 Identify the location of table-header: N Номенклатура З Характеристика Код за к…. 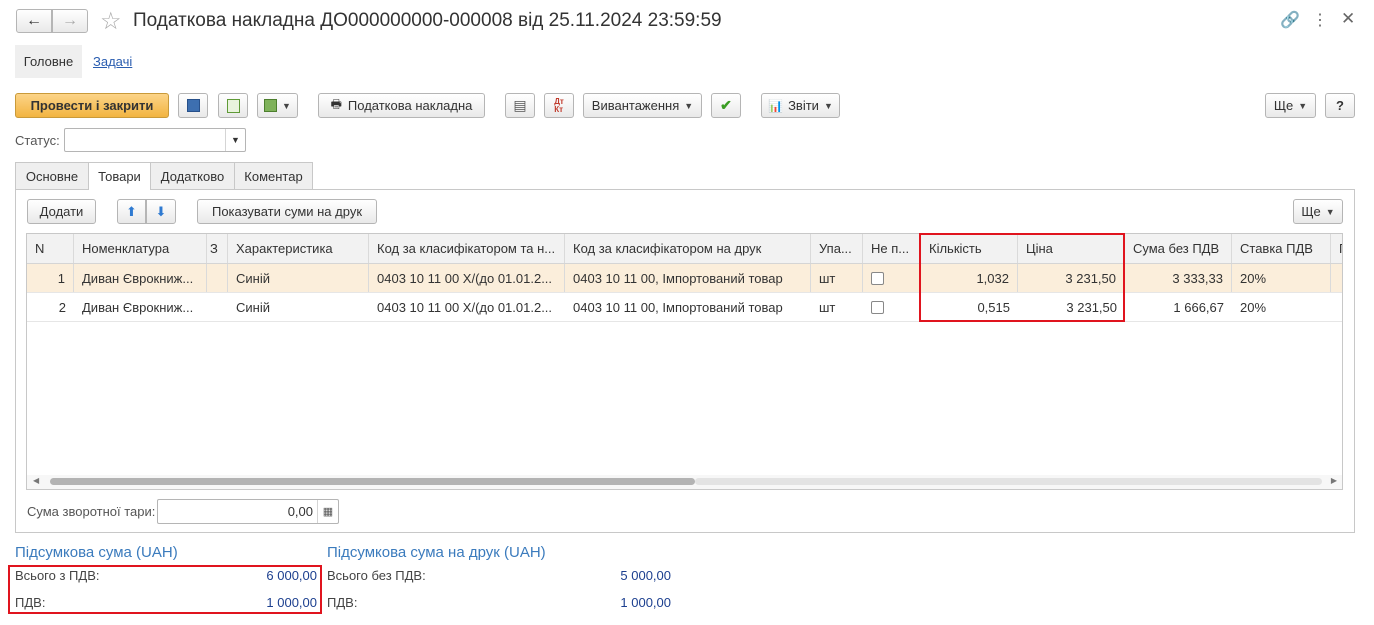
(684, 249).